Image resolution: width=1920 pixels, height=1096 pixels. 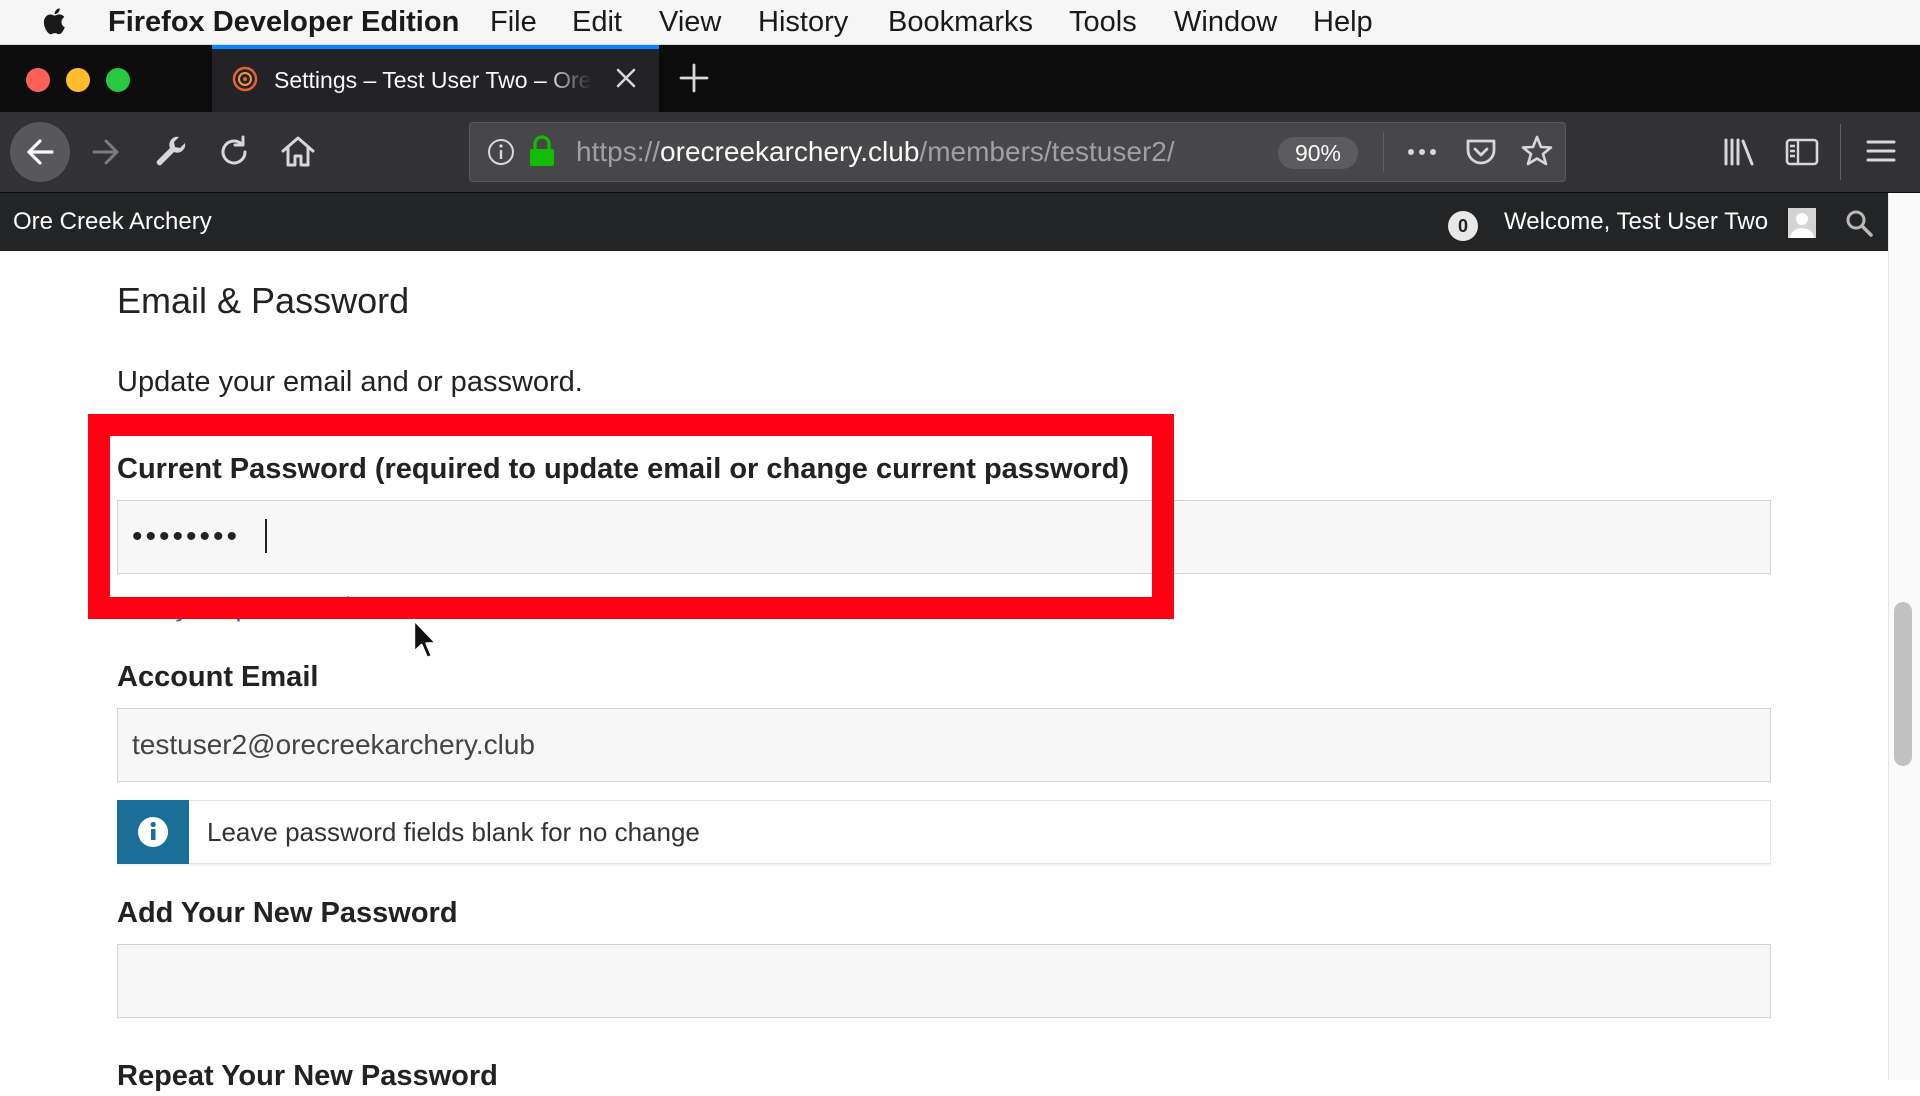 I want to click on info-circle-icon, so click(x=153, y=832).